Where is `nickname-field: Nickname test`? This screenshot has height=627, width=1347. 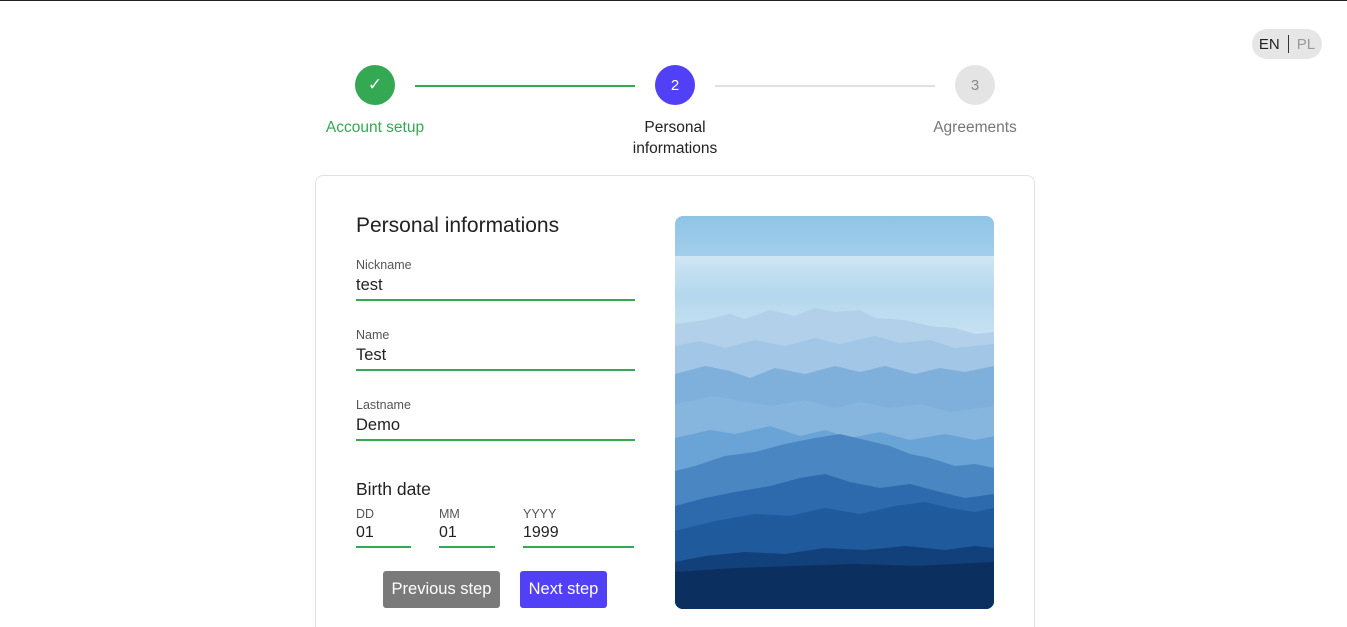
nickname-field: Nickname test is located at coordinates (495, 279).